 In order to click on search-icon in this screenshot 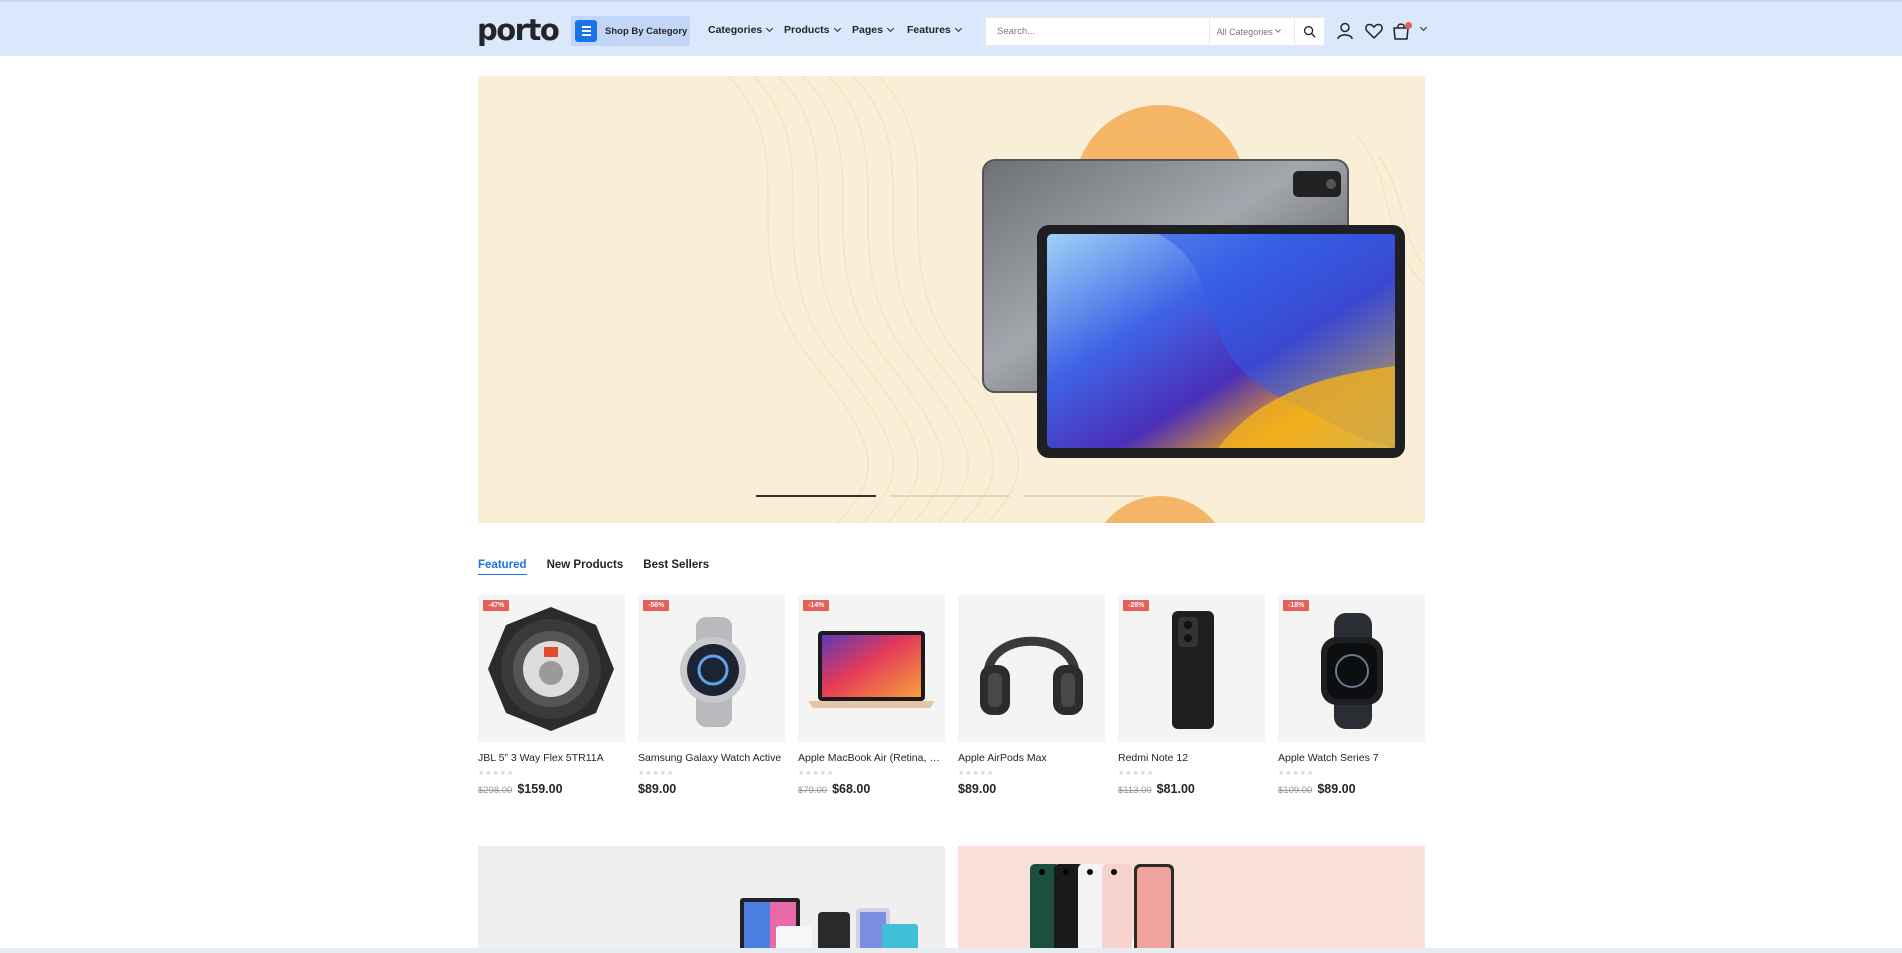, I will do `click(1310, 31)`.